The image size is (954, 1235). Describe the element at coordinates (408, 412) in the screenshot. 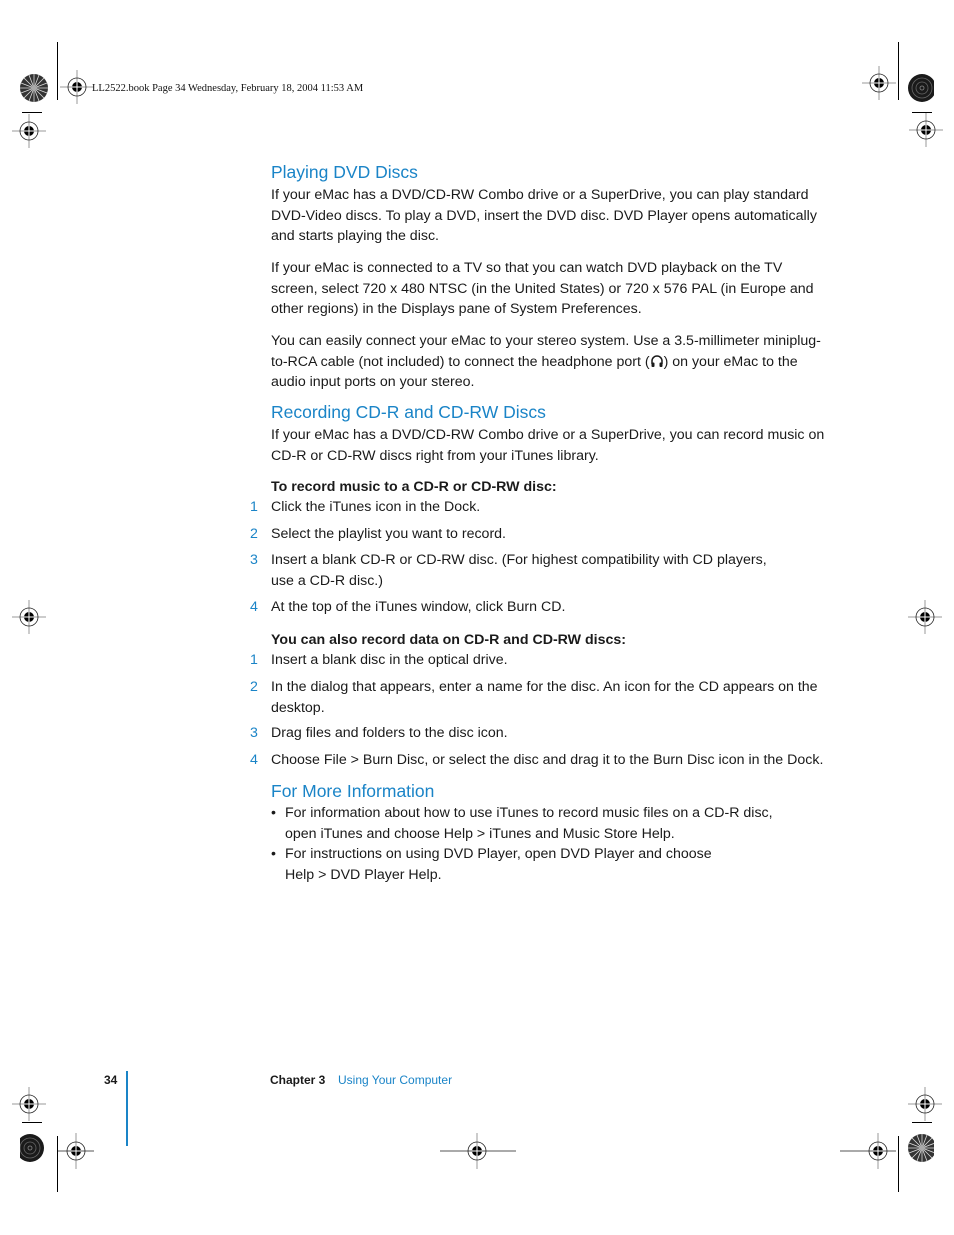

I see `section-heading: Recording CD-R and CD-RW Discs` at that location.